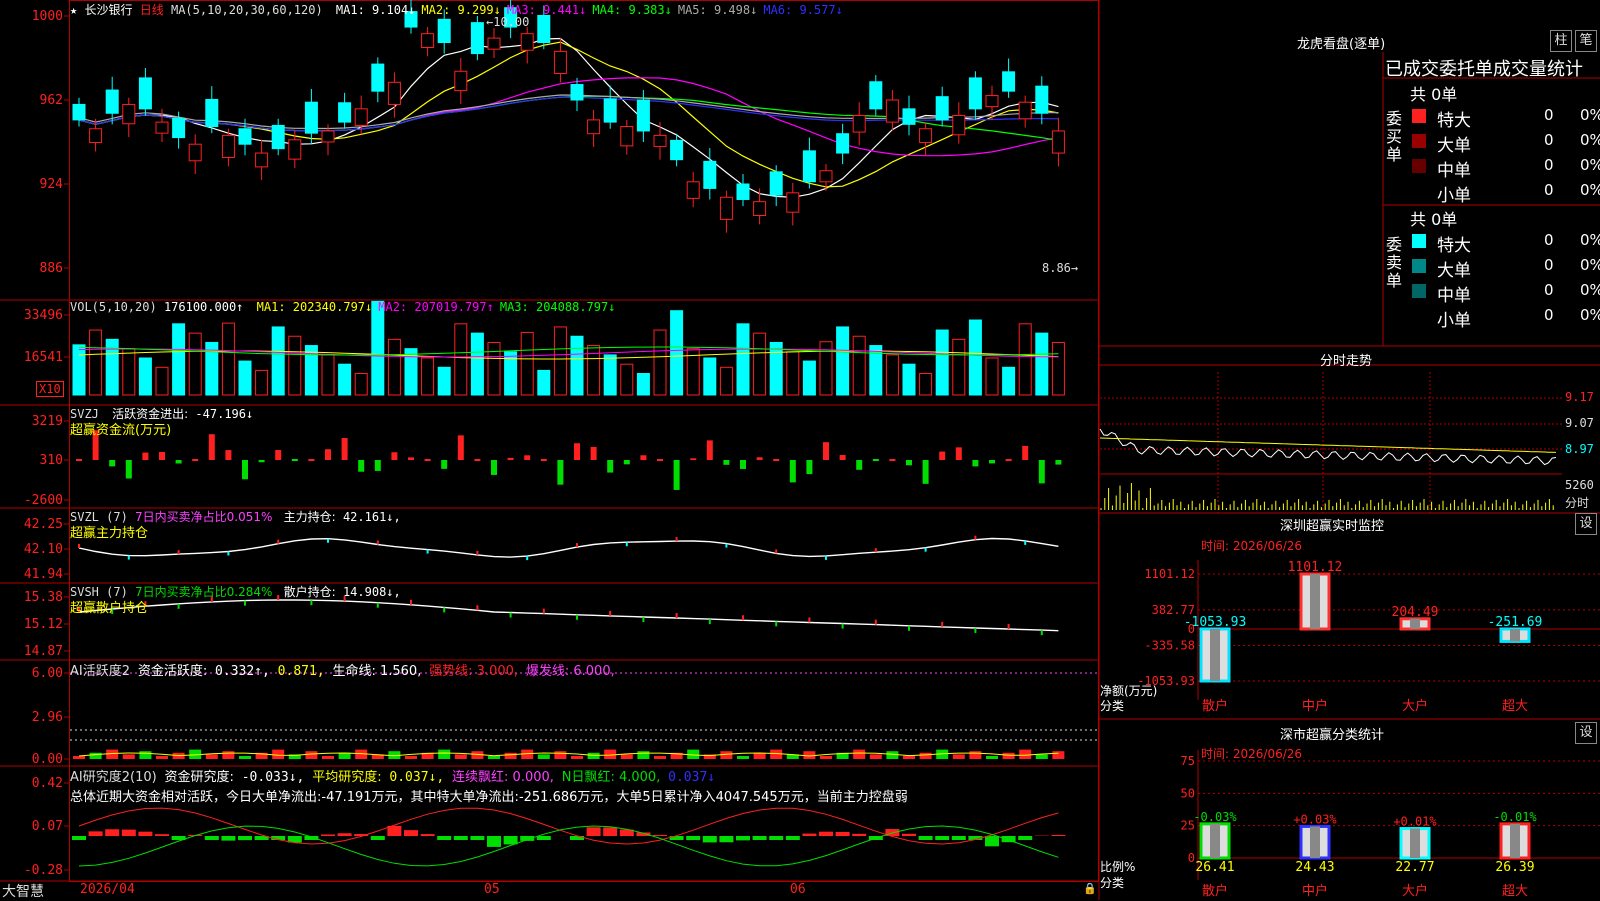 Image resolution: width=1600 pixels, height=901 pixels. I want to click on svsh-tick: 14.87, so click(43, 651).